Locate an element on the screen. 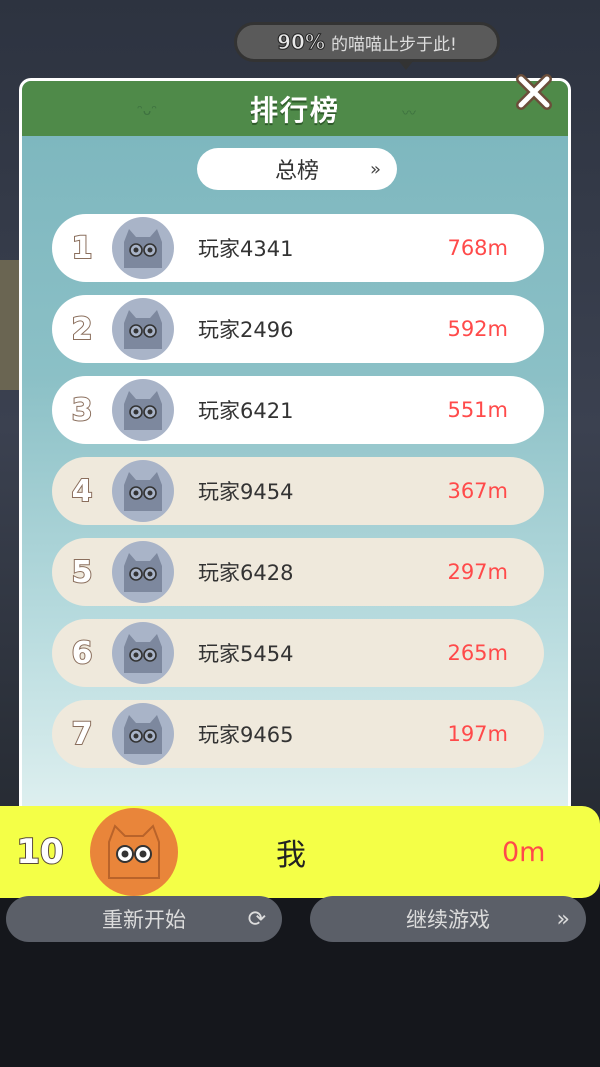  continue-label: 继续游戏 is located at coordinates (448, 920).